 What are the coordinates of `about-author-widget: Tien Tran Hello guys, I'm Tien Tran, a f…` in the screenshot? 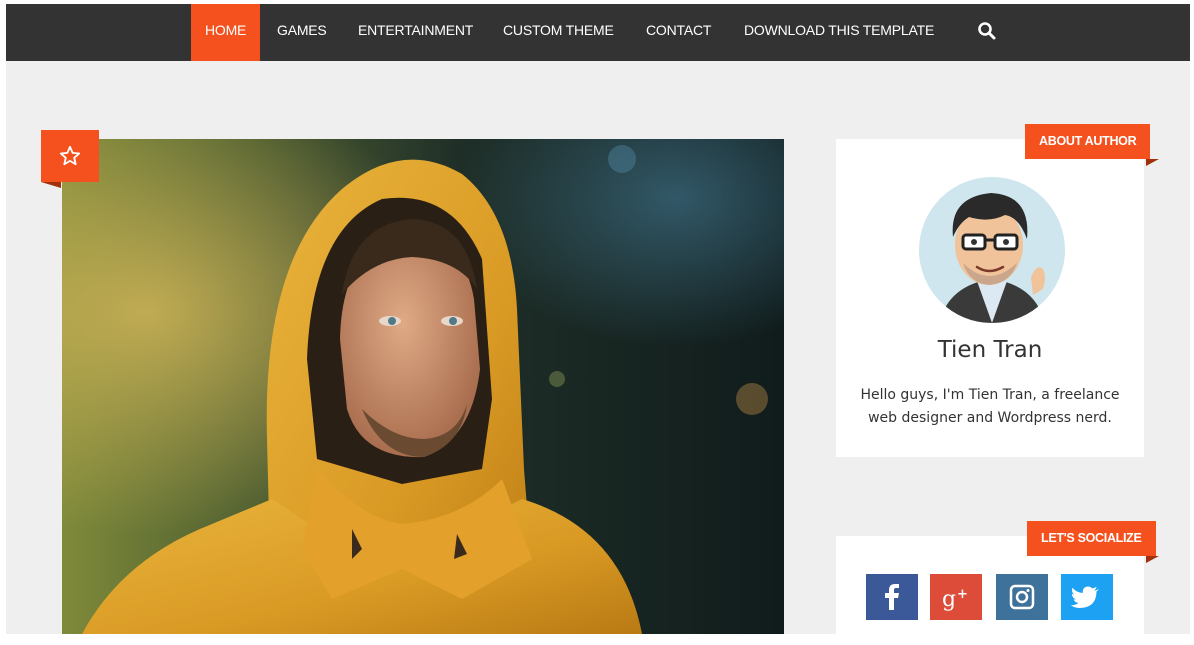 It's located at (990, 298).